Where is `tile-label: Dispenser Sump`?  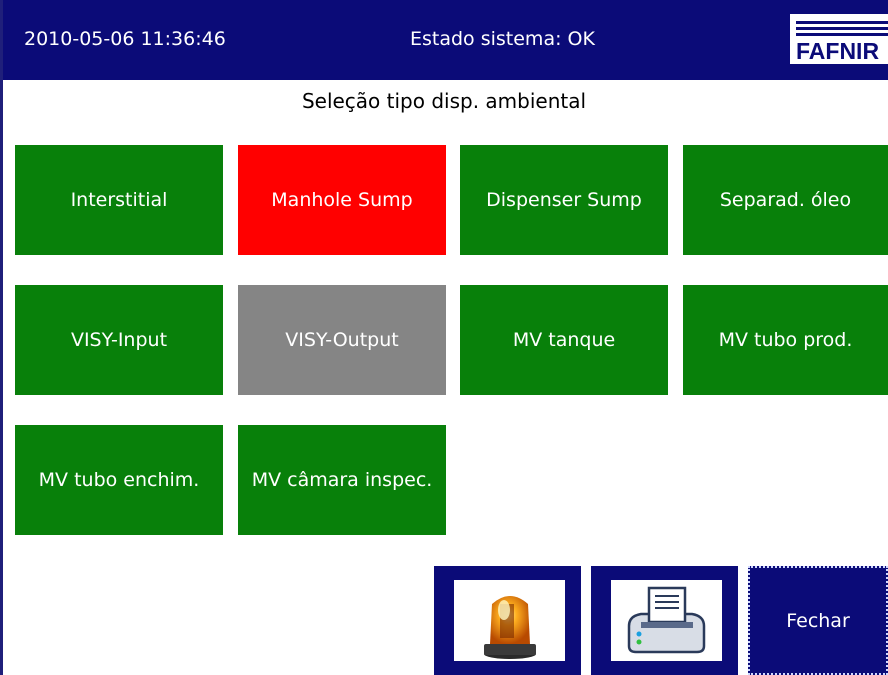 tile-label: Dispenser Sump is located at coordinates (564, 200).